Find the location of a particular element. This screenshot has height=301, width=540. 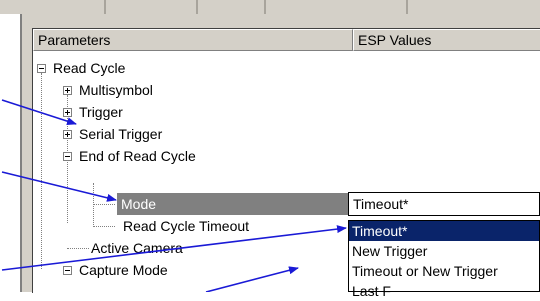

callout-arrow-trigger is located at coordinates (39, 112).